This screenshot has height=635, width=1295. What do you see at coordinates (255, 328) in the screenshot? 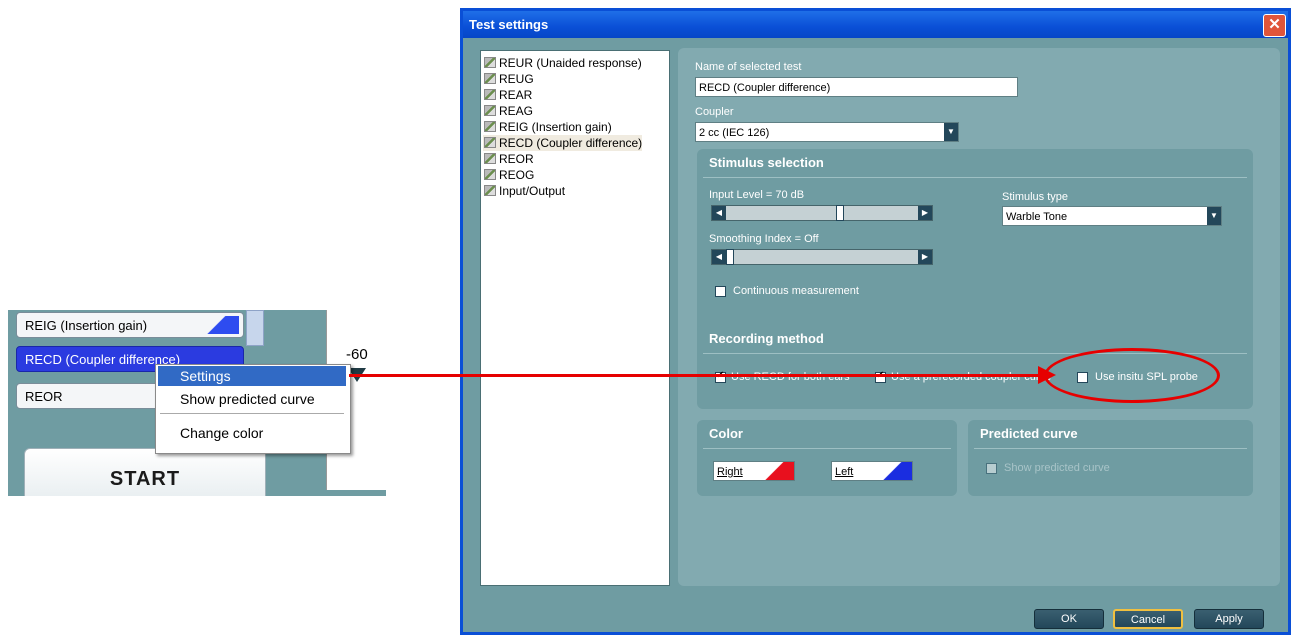
I see `list-scrollbar` at bounding box center [255, 328].